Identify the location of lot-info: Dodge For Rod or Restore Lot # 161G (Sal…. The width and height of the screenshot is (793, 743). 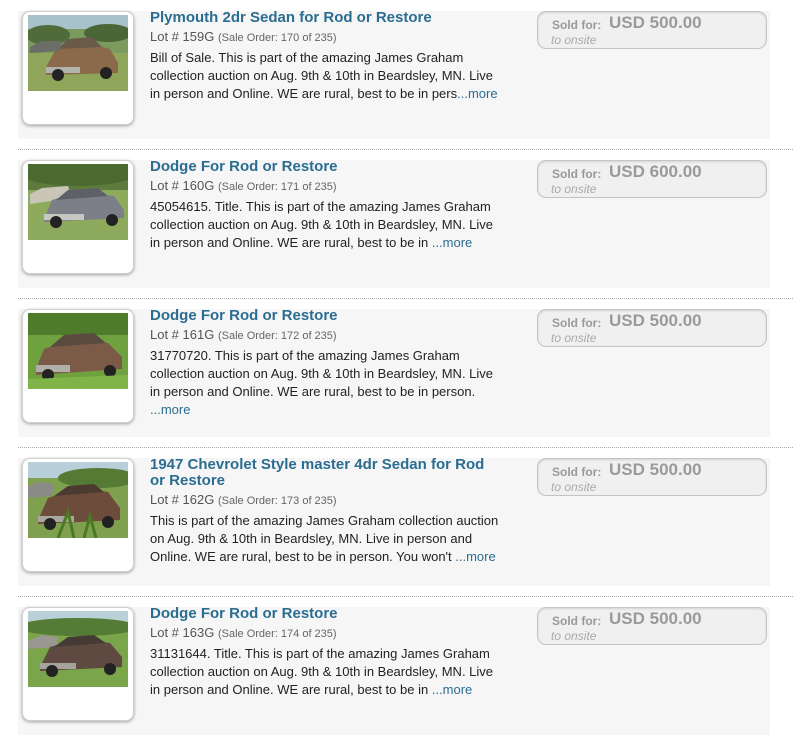
(325, 363).